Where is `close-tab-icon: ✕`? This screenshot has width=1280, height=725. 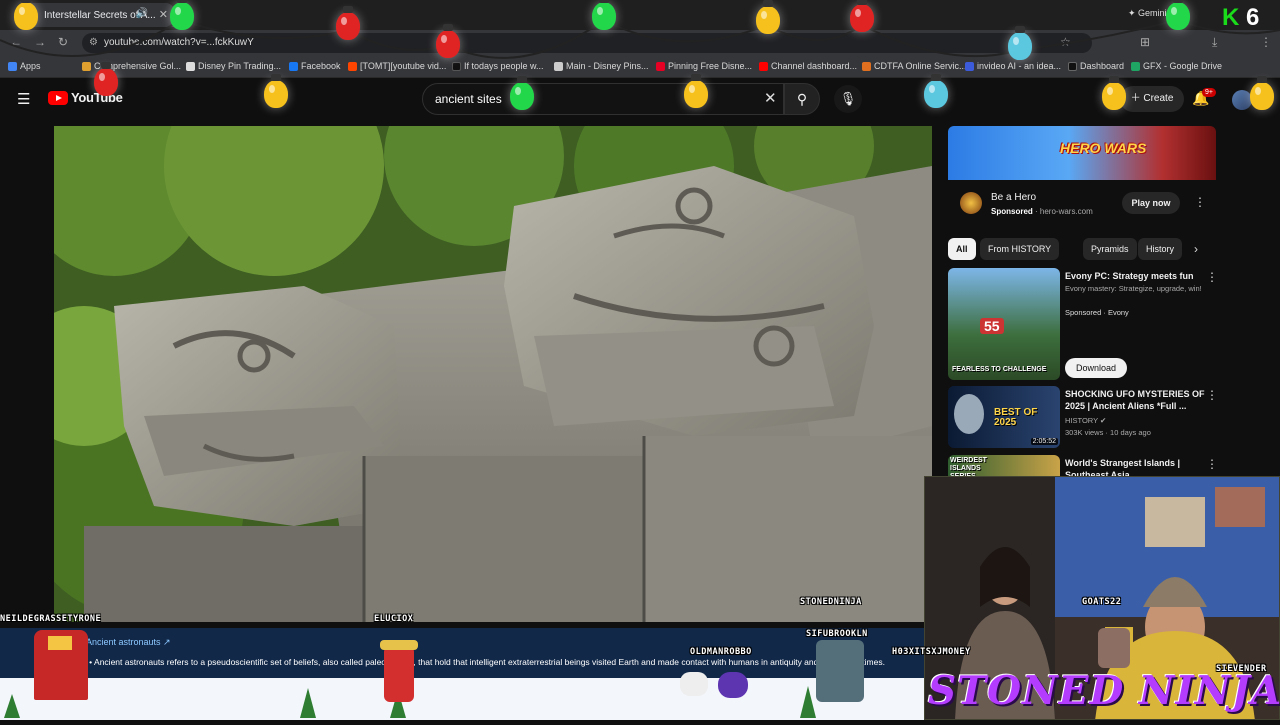 close-tab-icon: ✕ is located at coordinates (163, 14).